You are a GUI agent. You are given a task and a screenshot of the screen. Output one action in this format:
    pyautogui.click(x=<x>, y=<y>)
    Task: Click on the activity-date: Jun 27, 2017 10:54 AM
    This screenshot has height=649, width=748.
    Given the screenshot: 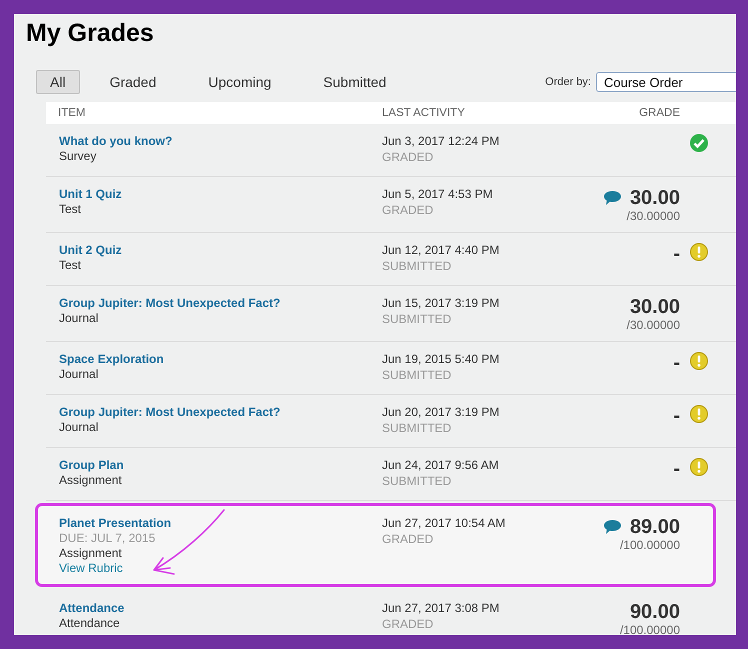 What is the action you would take?
    pyautogui.click(x=444, y=523)
    